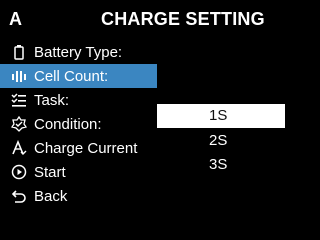 Image resolution: width=320 pixels, height=240 pixels. I want to click on play-icon, so click(19, 172).